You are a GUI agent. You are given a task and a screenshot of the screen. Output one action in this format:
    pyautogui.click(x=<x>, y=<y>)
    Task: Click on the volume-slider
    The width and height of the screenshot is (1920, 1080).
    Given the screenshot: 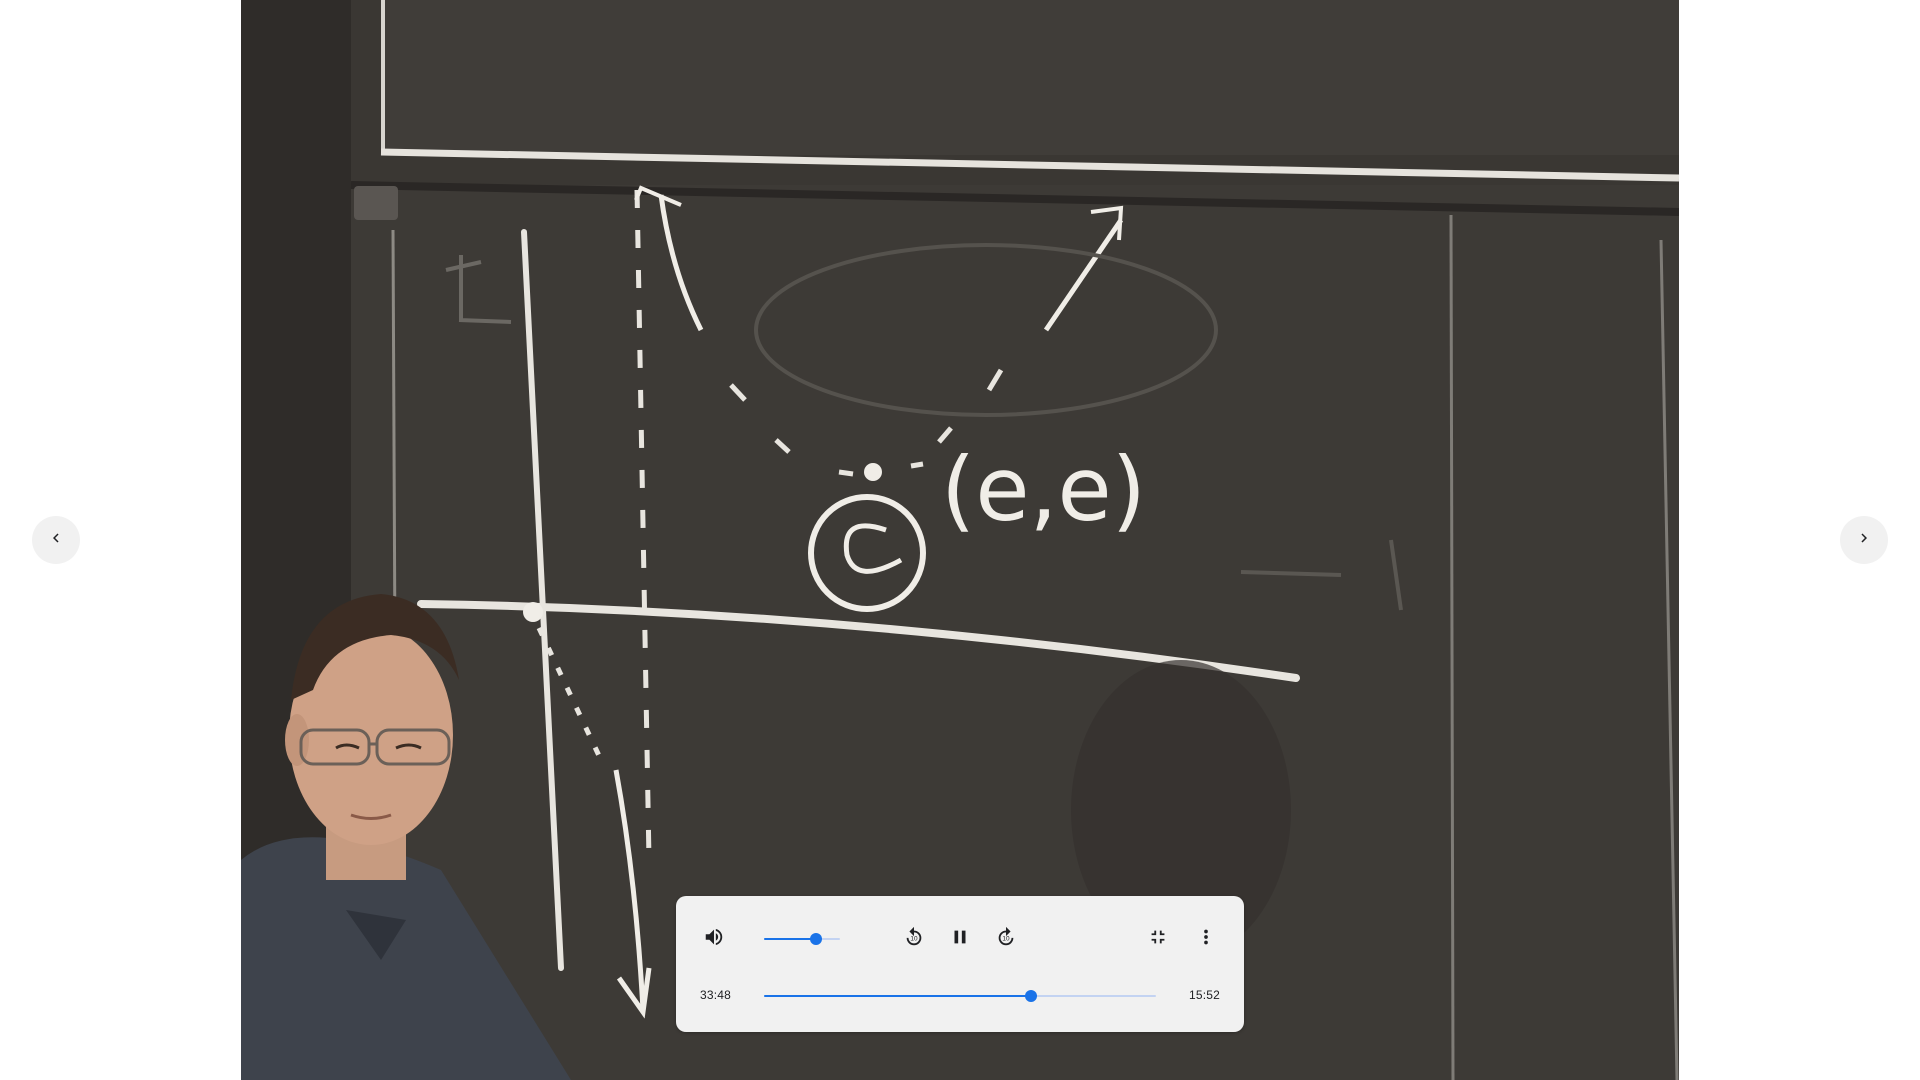 What is the action you would take?
    pyautogui.click(x=802, y=939)
    